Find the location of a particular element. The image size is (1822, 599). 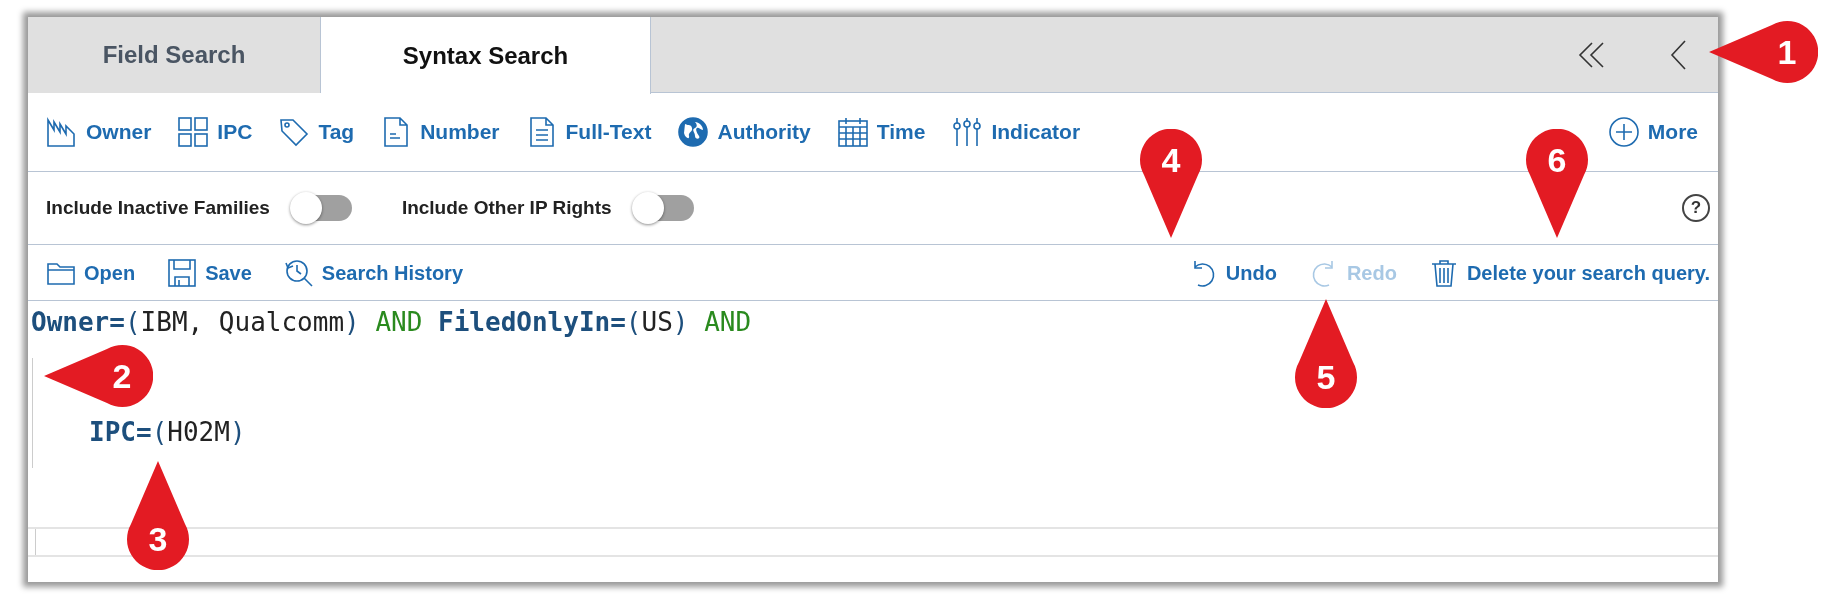

calendar-icon is located at coordinates (852, 132).